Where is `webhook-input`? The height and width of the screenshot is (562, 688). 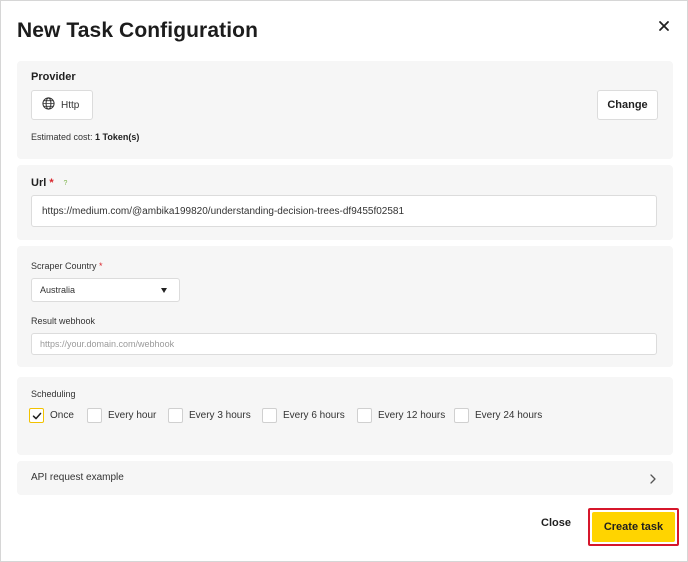
webhook-input is located at coordinates (344, 344).